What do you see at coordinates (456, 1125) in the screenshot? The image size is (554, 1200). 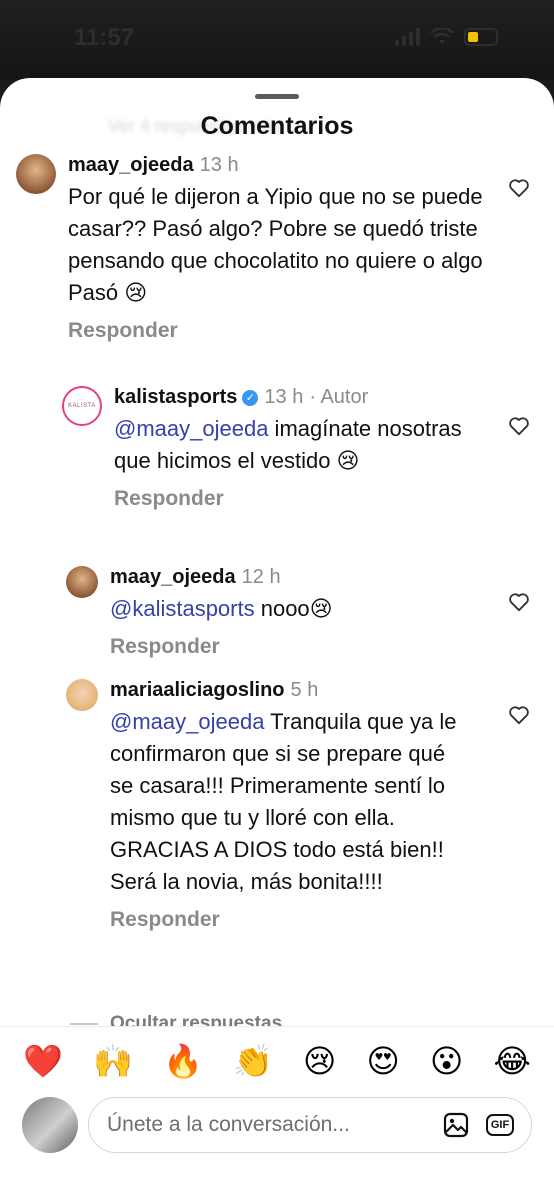 I see `image-icon` at bounding box center [456, 1125].